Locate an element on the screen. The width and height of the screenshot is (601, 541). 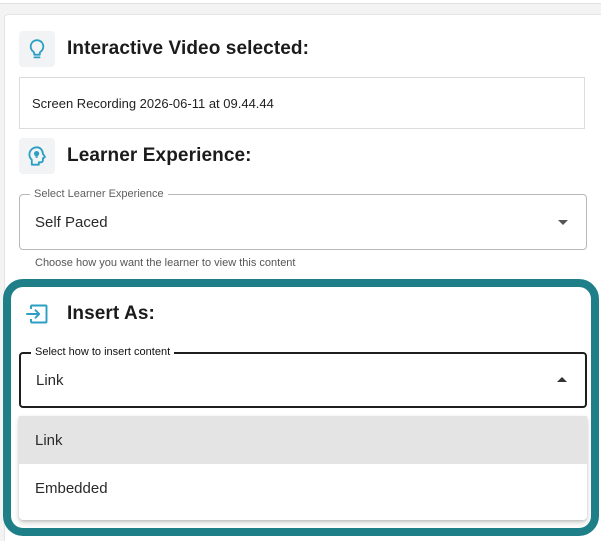
learner-experience-selected-value: Self Paced is located at coordinates (71, 222).